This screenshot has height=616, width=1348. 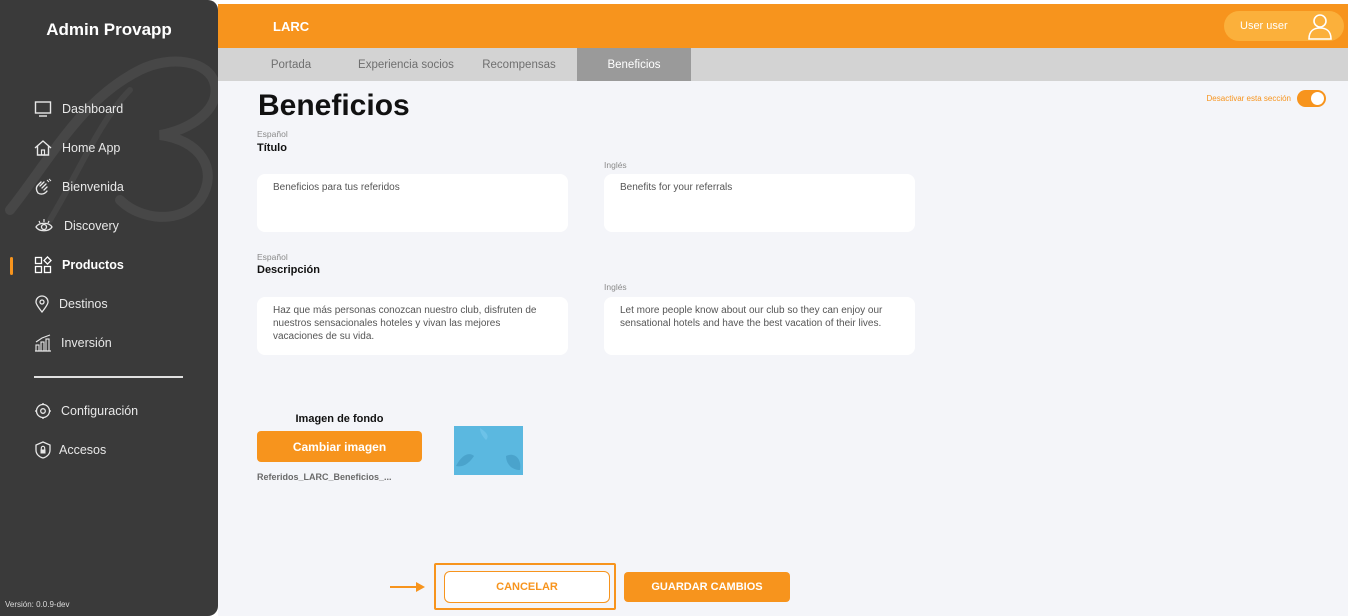 I want to click on descripcion-lang-es-label: Español, so click(x=272, y=257).